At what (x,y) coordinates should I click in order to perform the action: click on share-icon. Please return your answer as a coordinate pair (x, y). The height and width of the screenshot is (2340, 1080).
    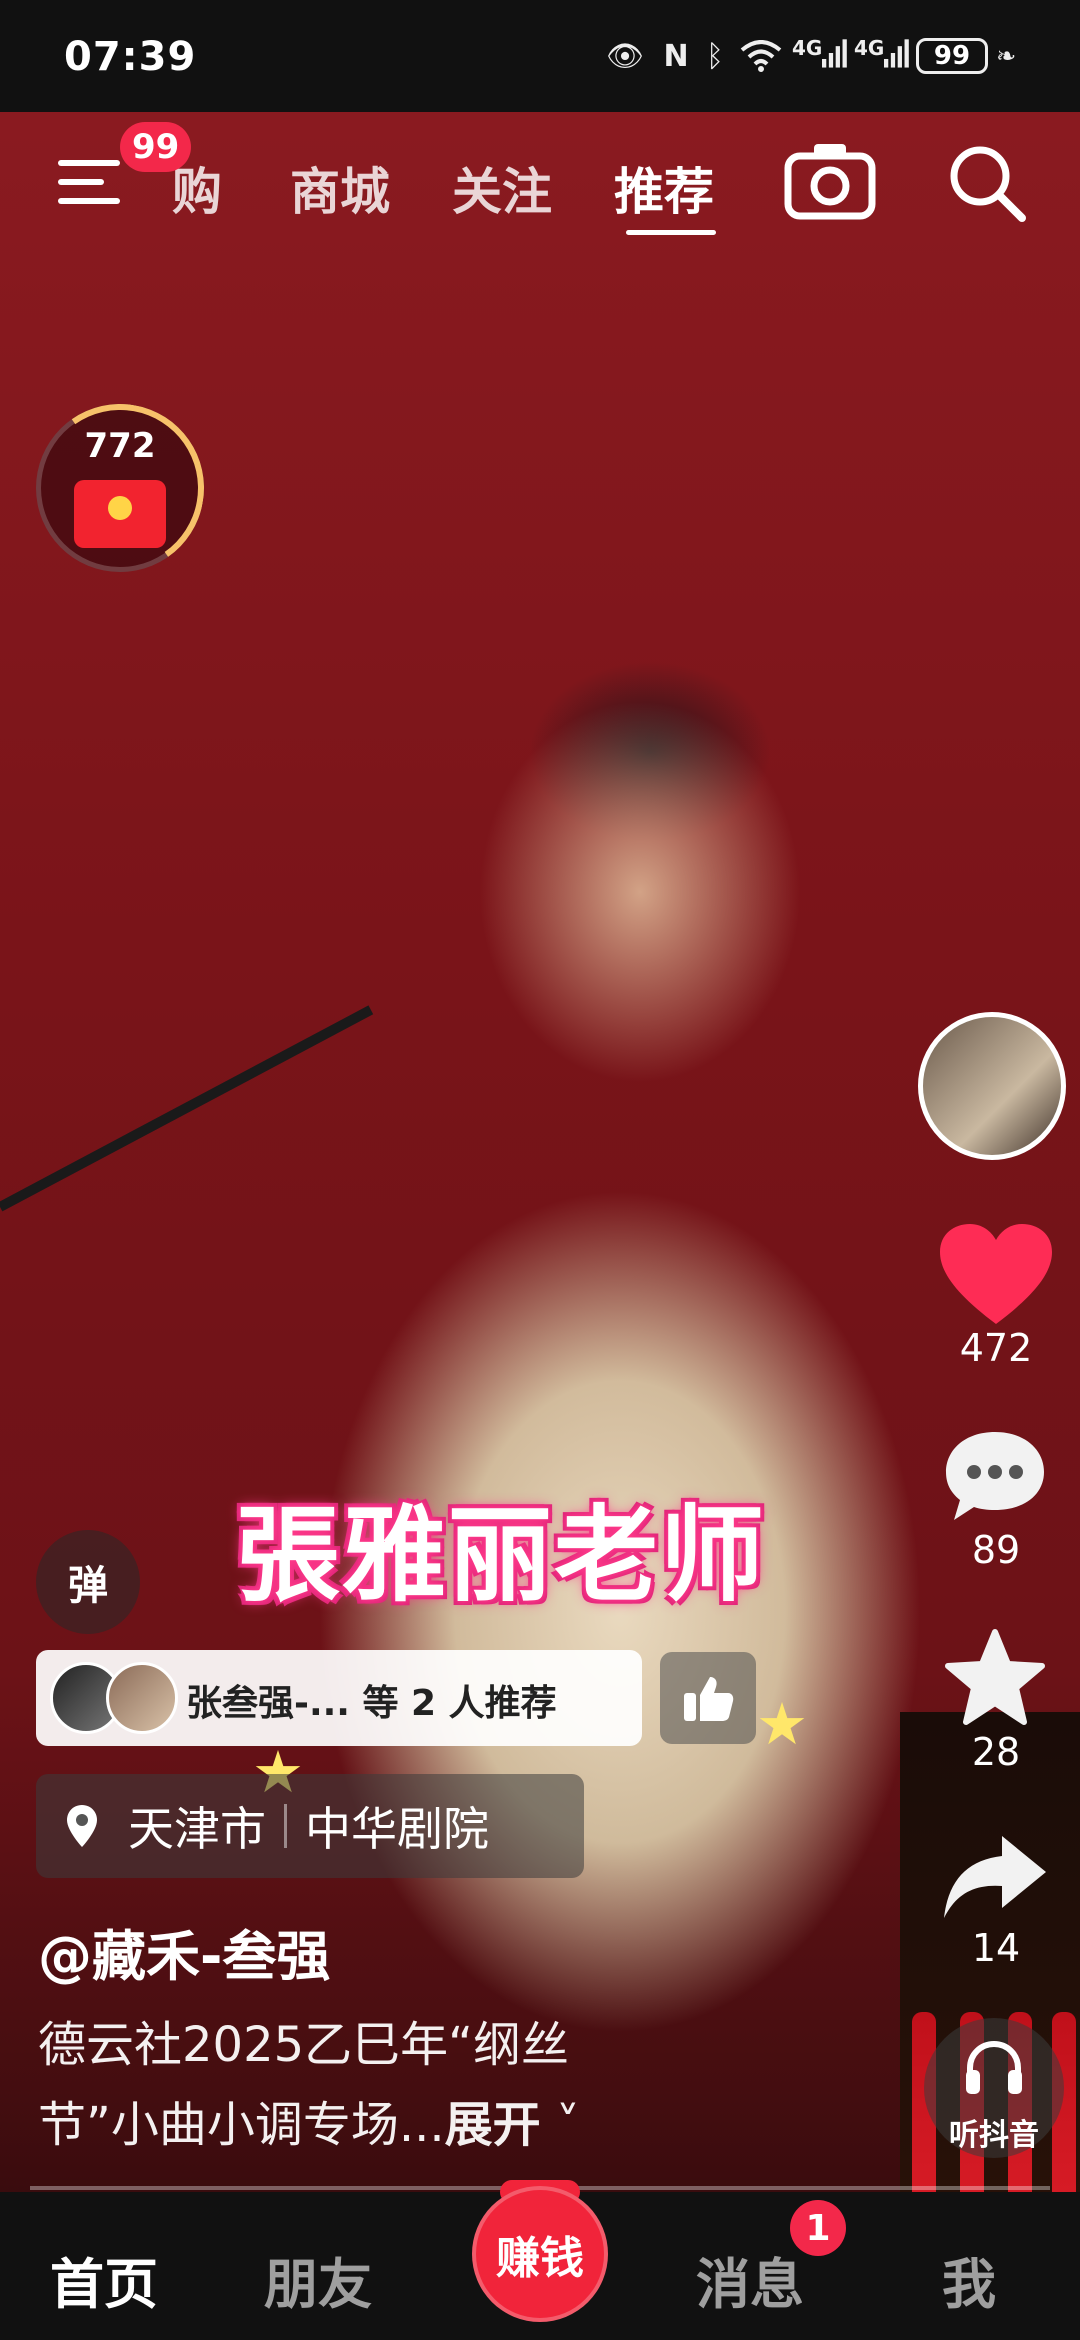
    Looking at the image, I should click on (995, 1877).